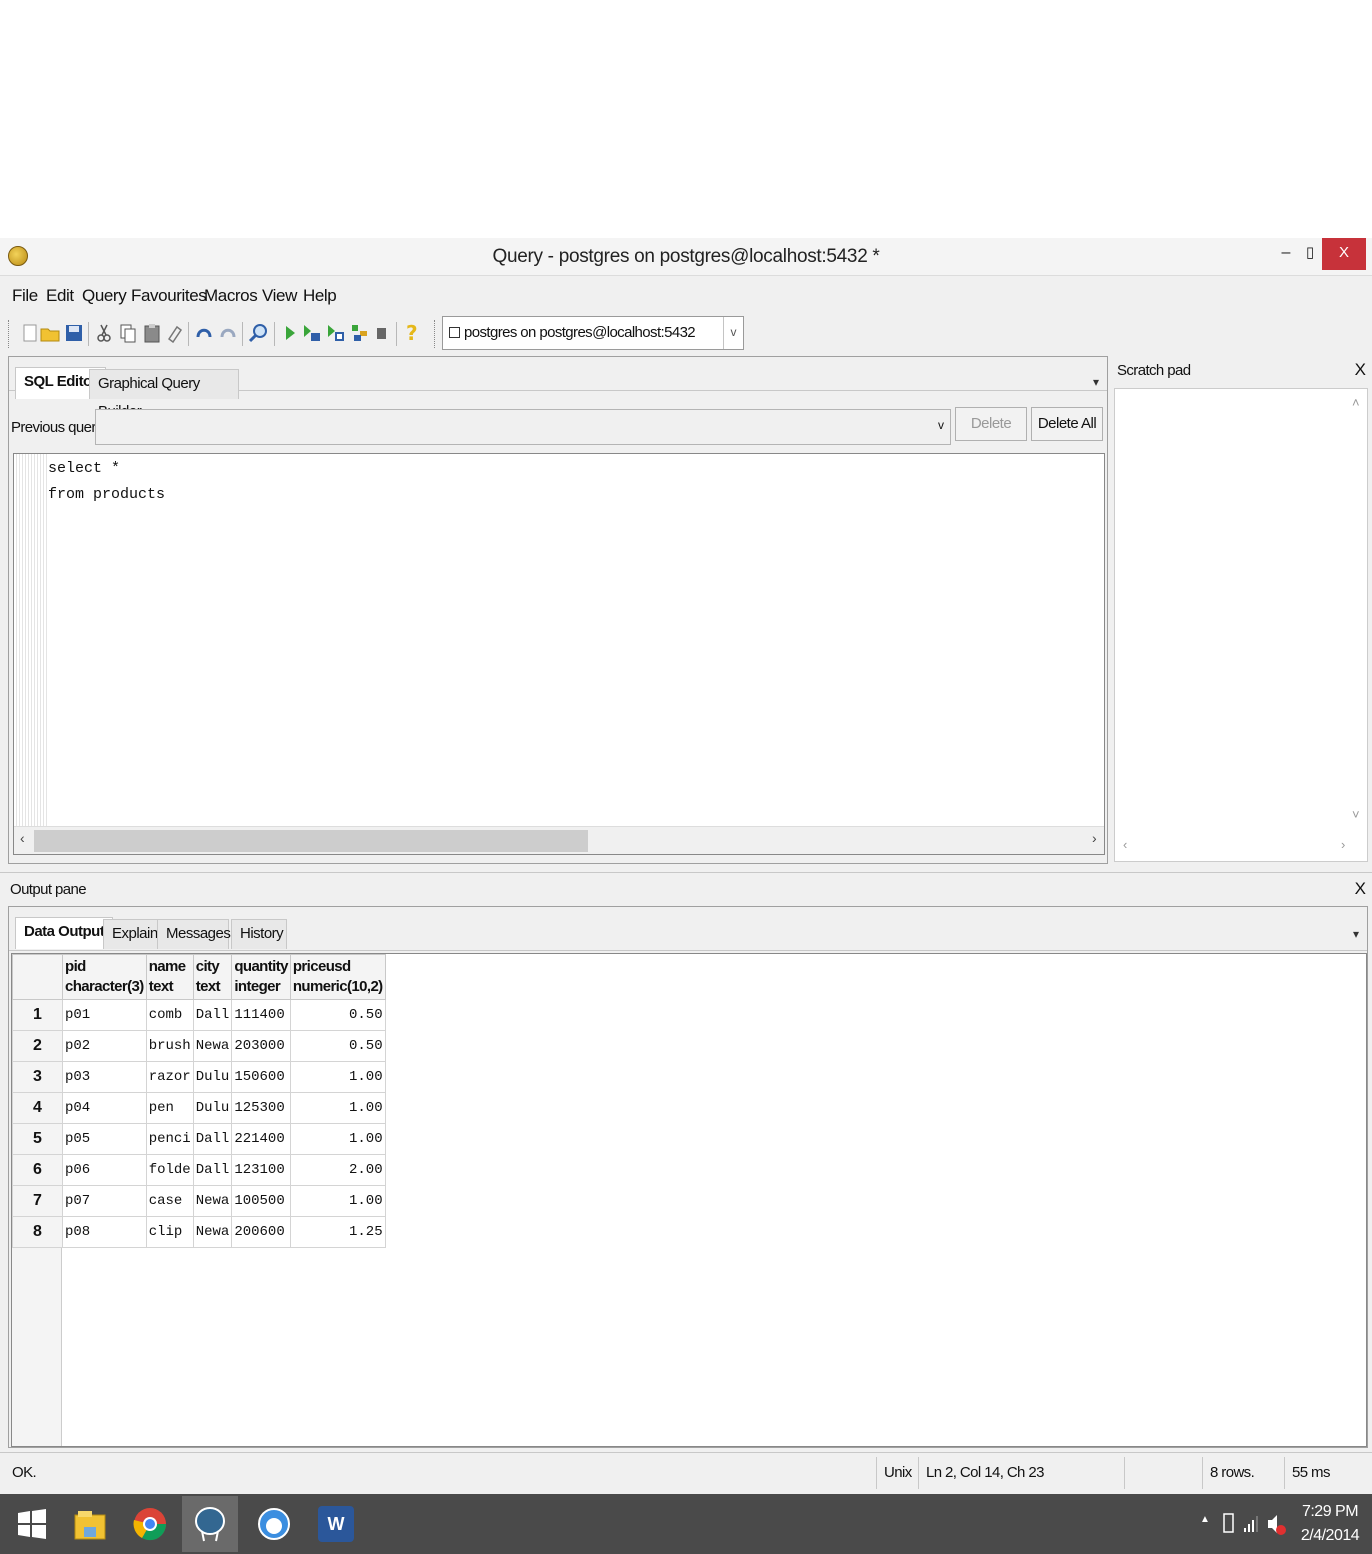 Image resolution: width=1372 pixels, height=1554 pixels. I want to click on explain-icon, so click(312, 333).